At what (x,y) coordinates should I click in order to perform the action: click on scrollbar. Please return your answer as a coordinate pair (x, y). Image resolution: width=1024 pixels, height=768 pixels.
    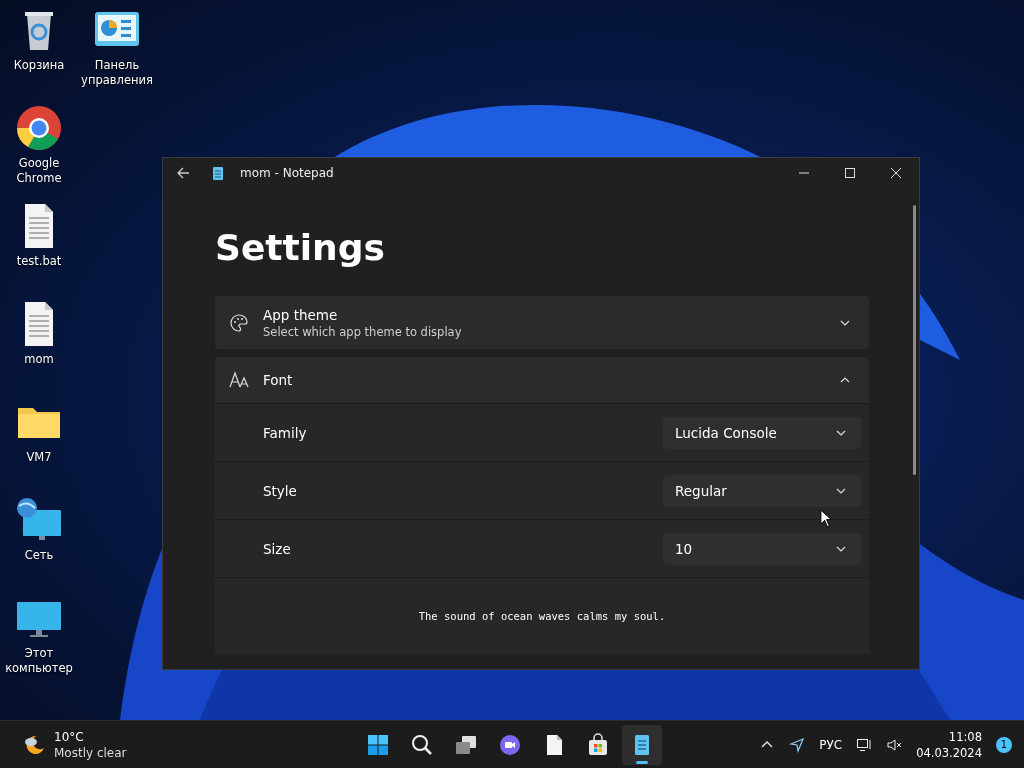
    Looking at the image, I should click on (914, 340).